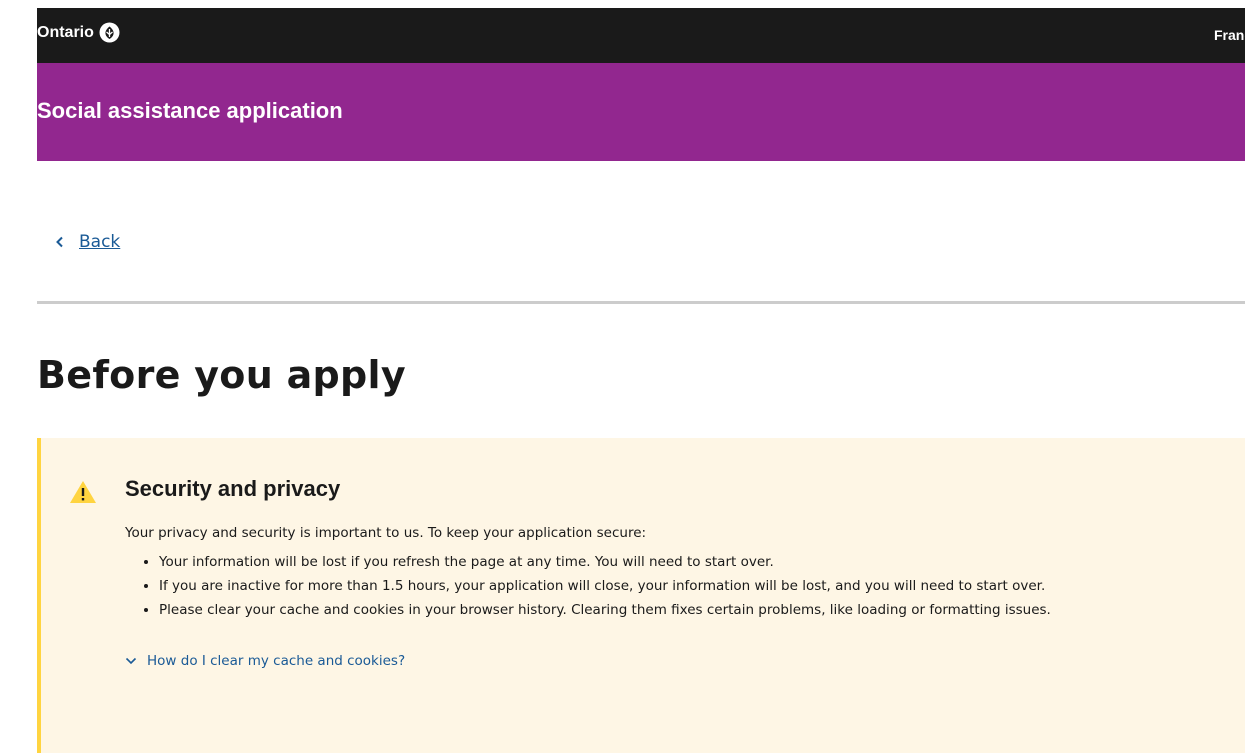 This screenshot has width=1245, height=753. I want to click on callout-heading: Security and privacy, so click(233, 488).